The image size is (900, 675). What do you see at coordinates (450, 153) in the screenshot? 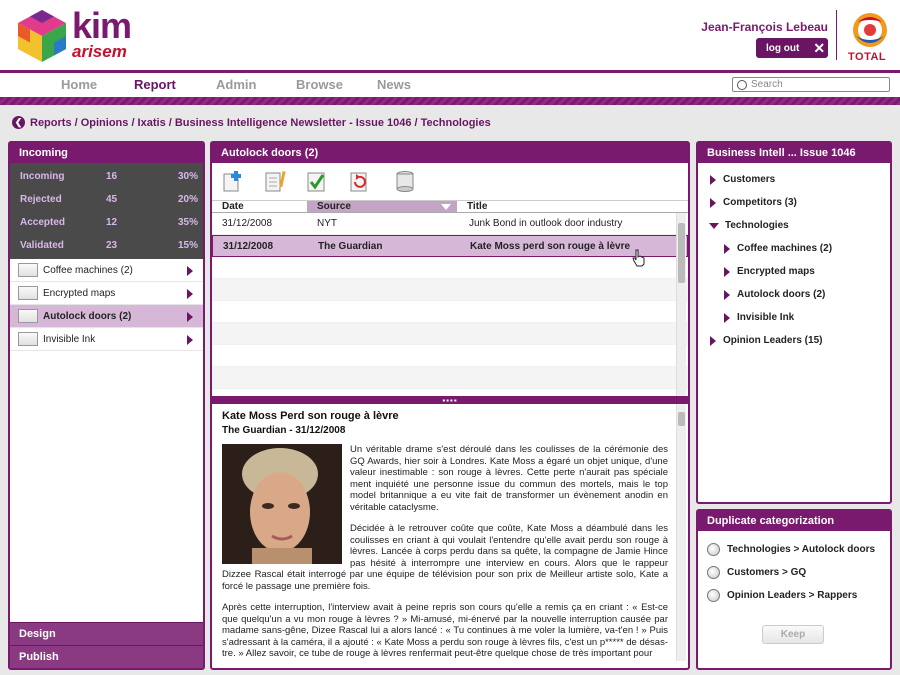
I see `documents-panel-title: Autolock doors (2)` at bounding box center [450, 153].